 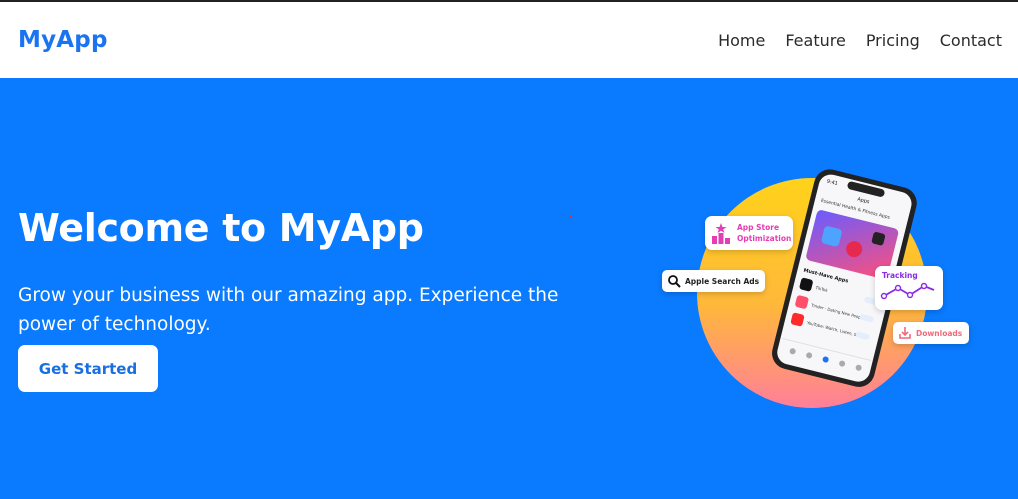 I want to click on tag-downloads: Downloads, so click(x=931, y=333).